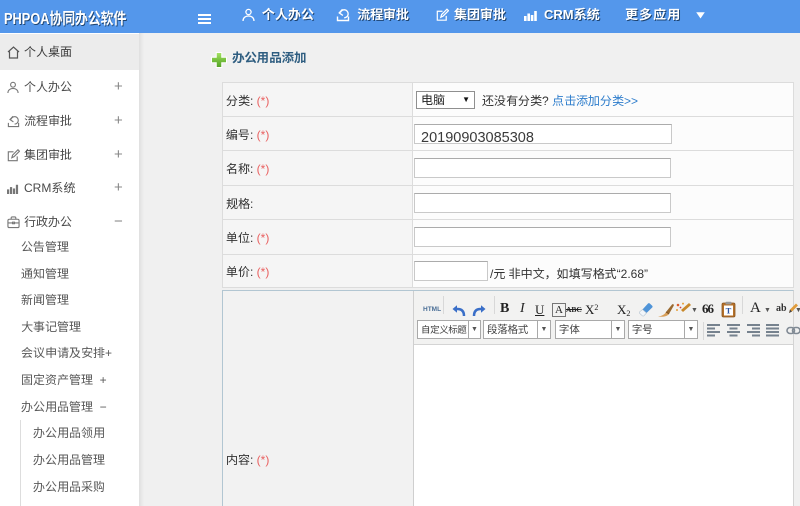  What do you see at coordinates (729, 311) in the screenshot?
I see `svg-text: T` at bounding box center [729, 311].